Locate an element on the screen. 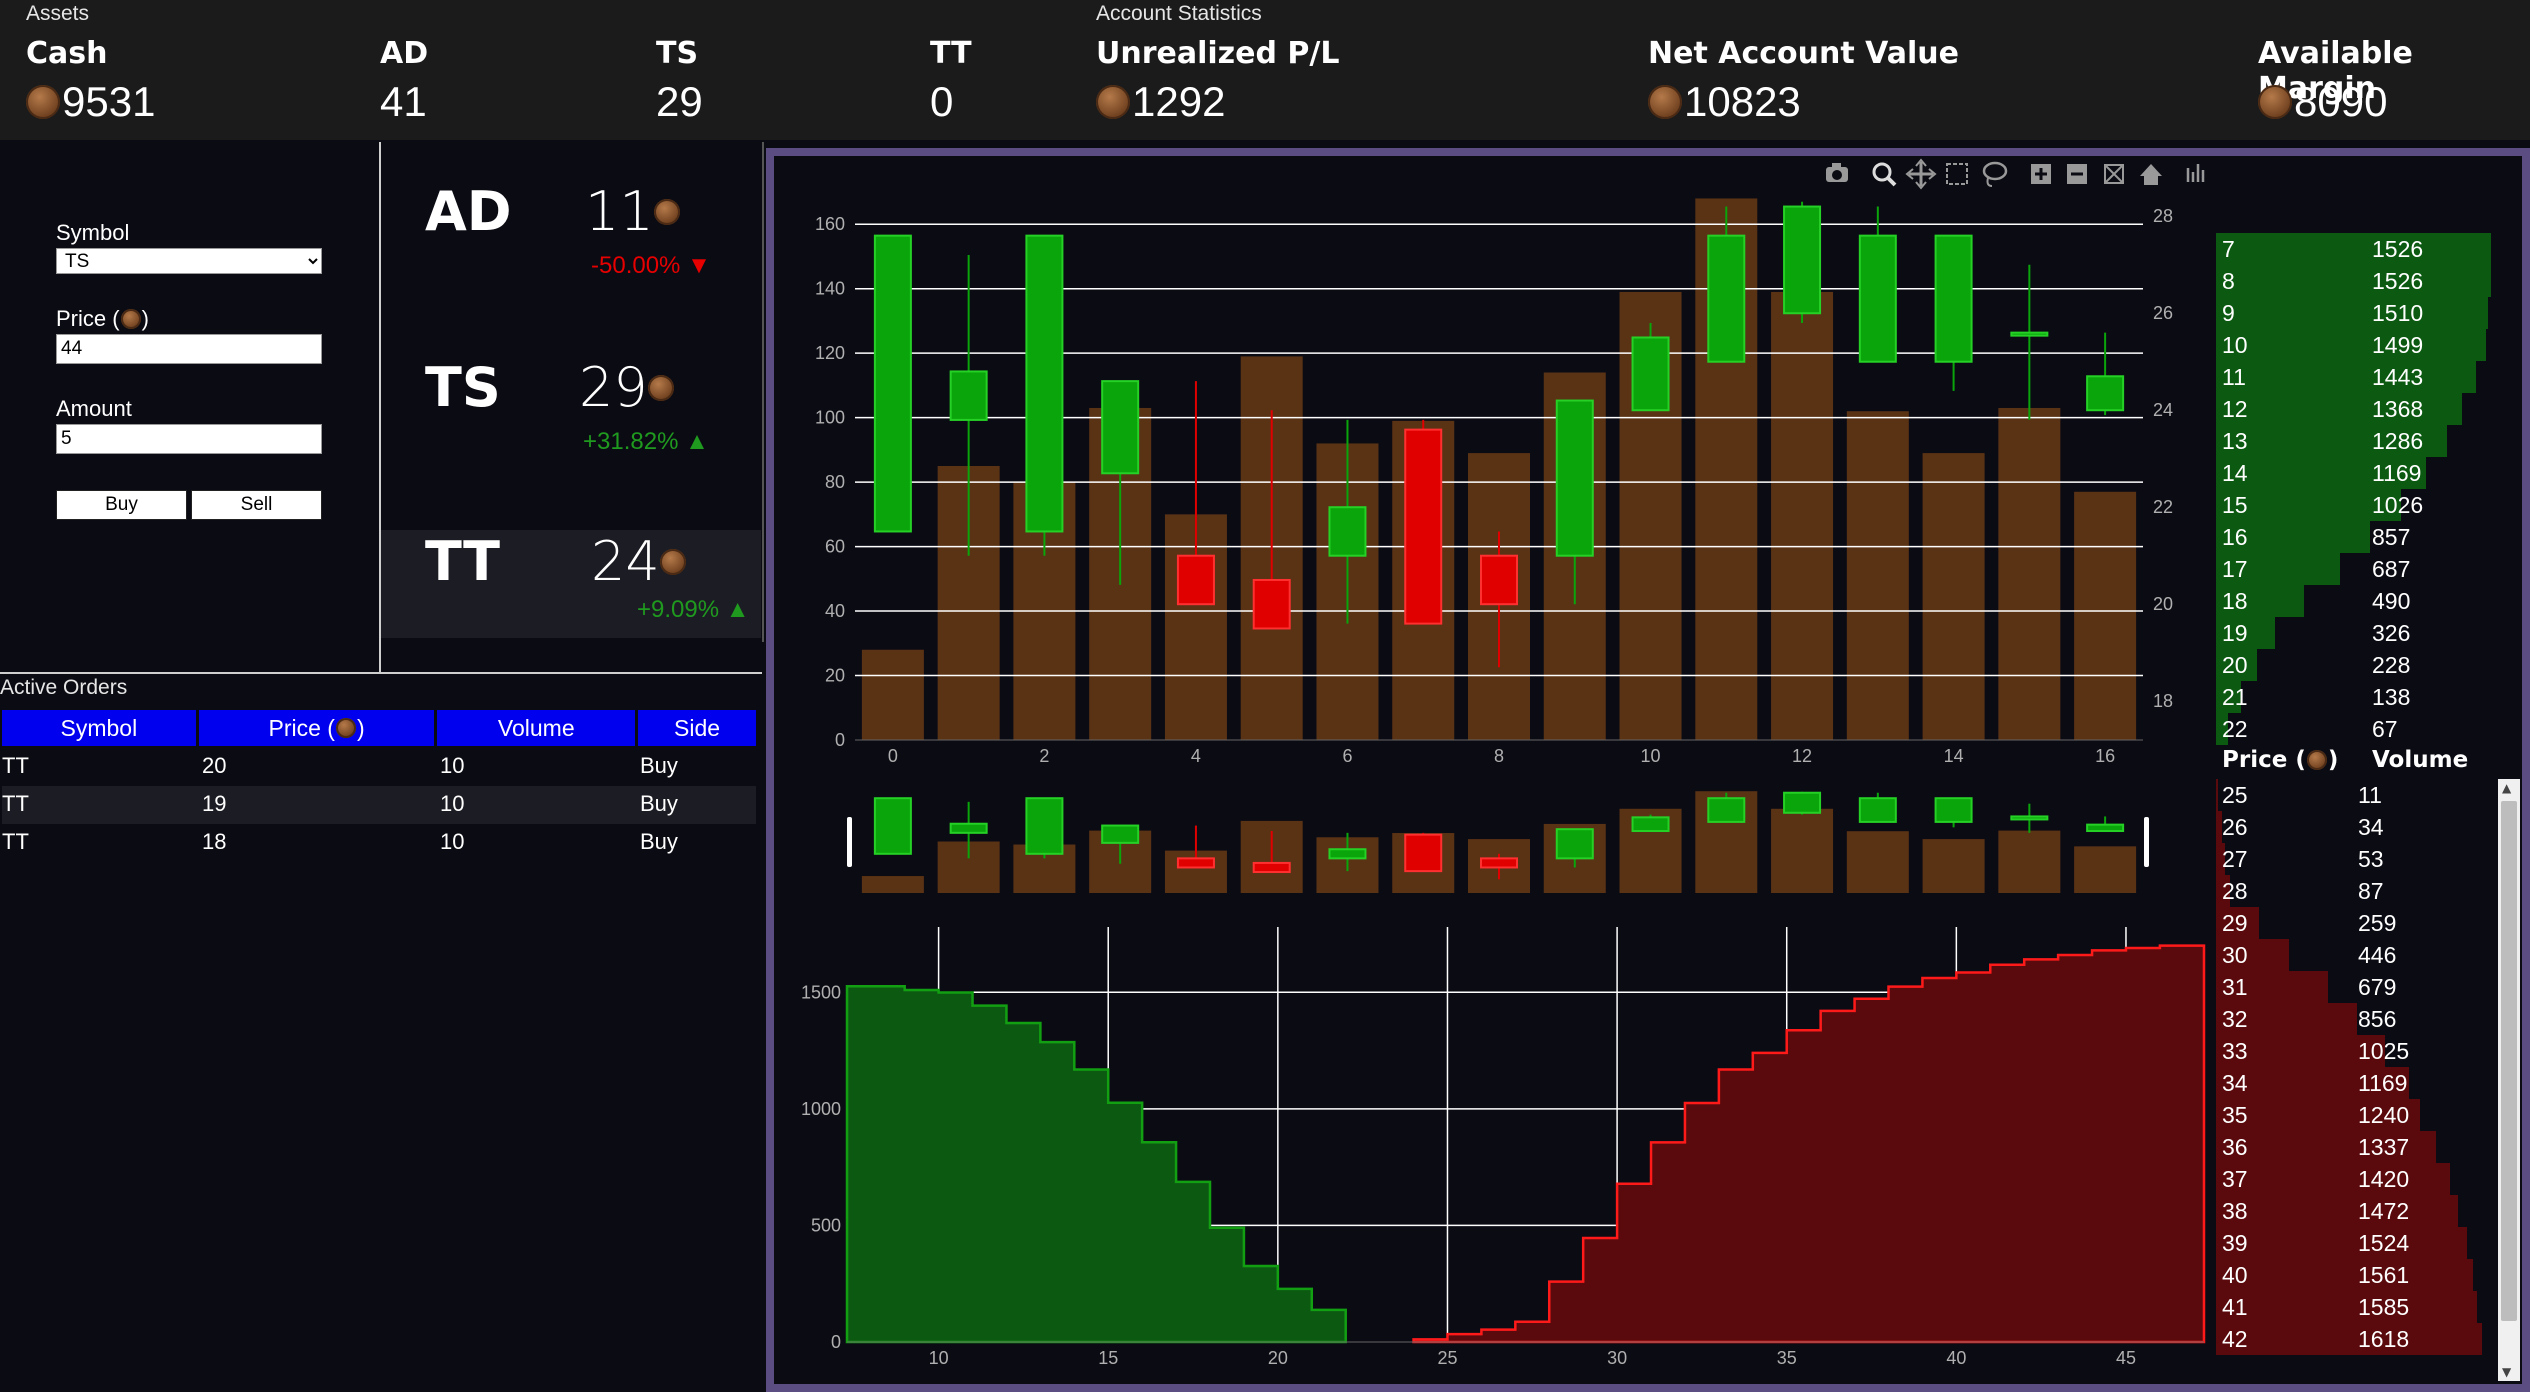  bid-price: 13 is located at coordinates (2235, 441).